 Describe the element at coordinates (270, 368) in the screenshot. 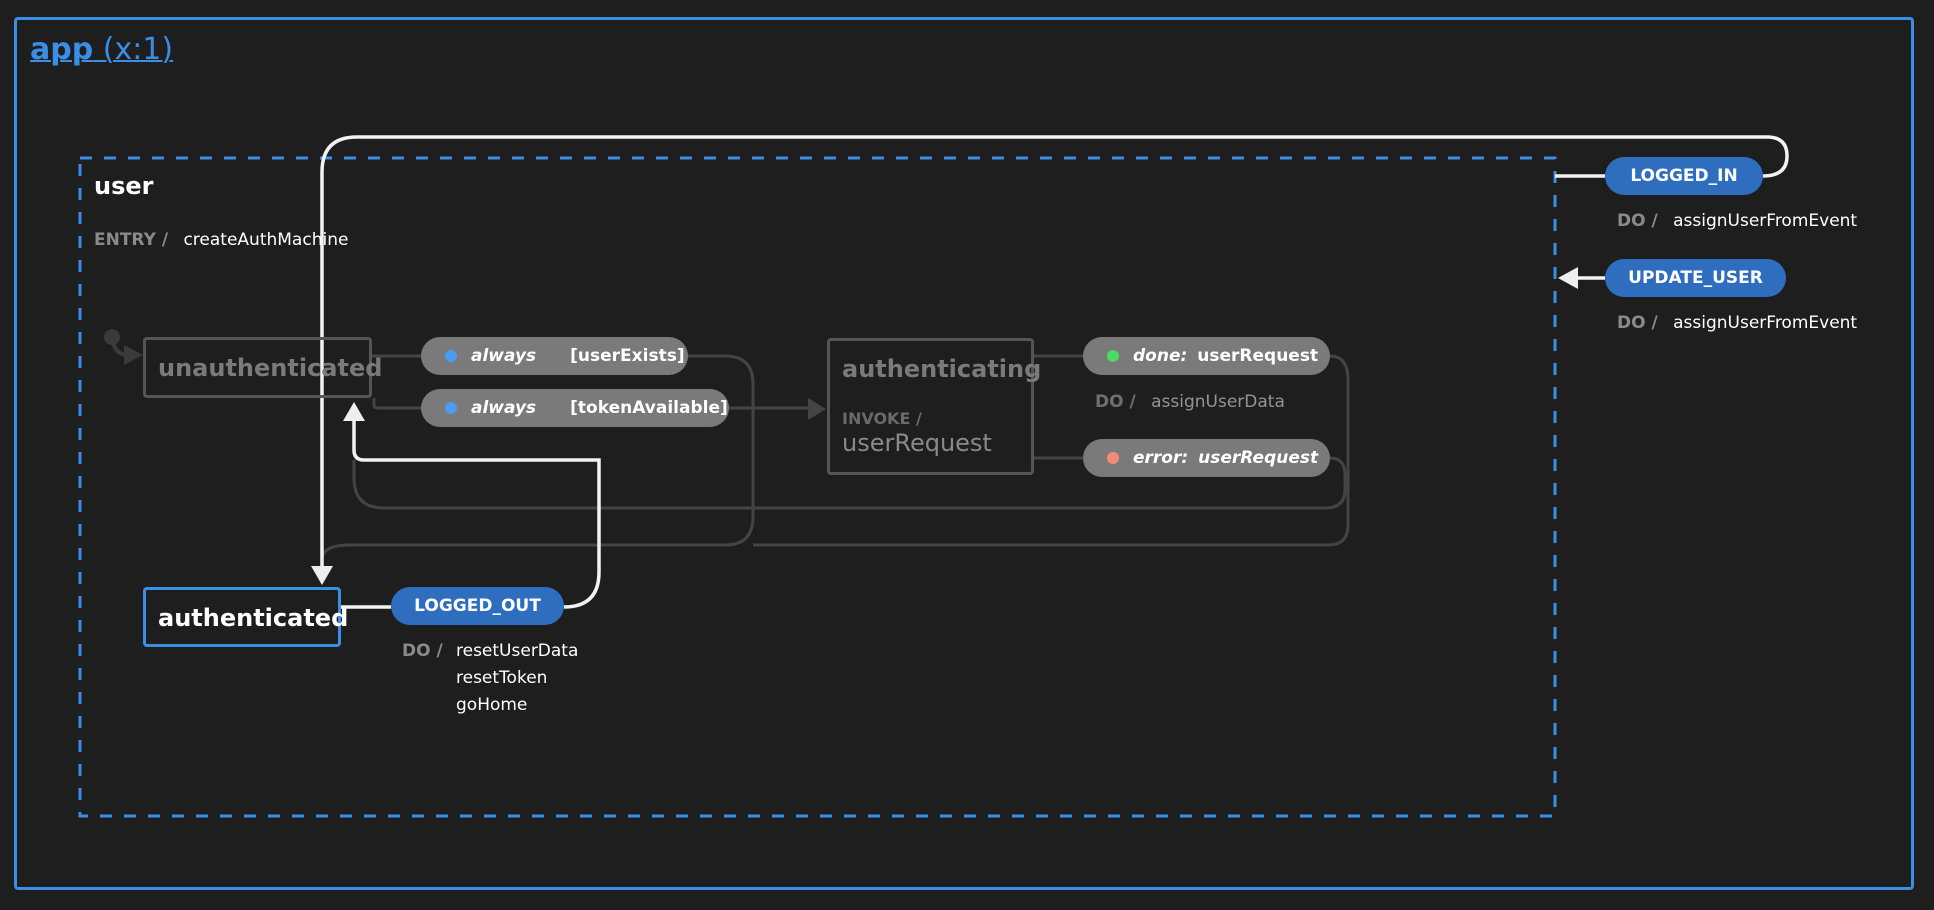

I see `state-name: unauthenticated` at that location.